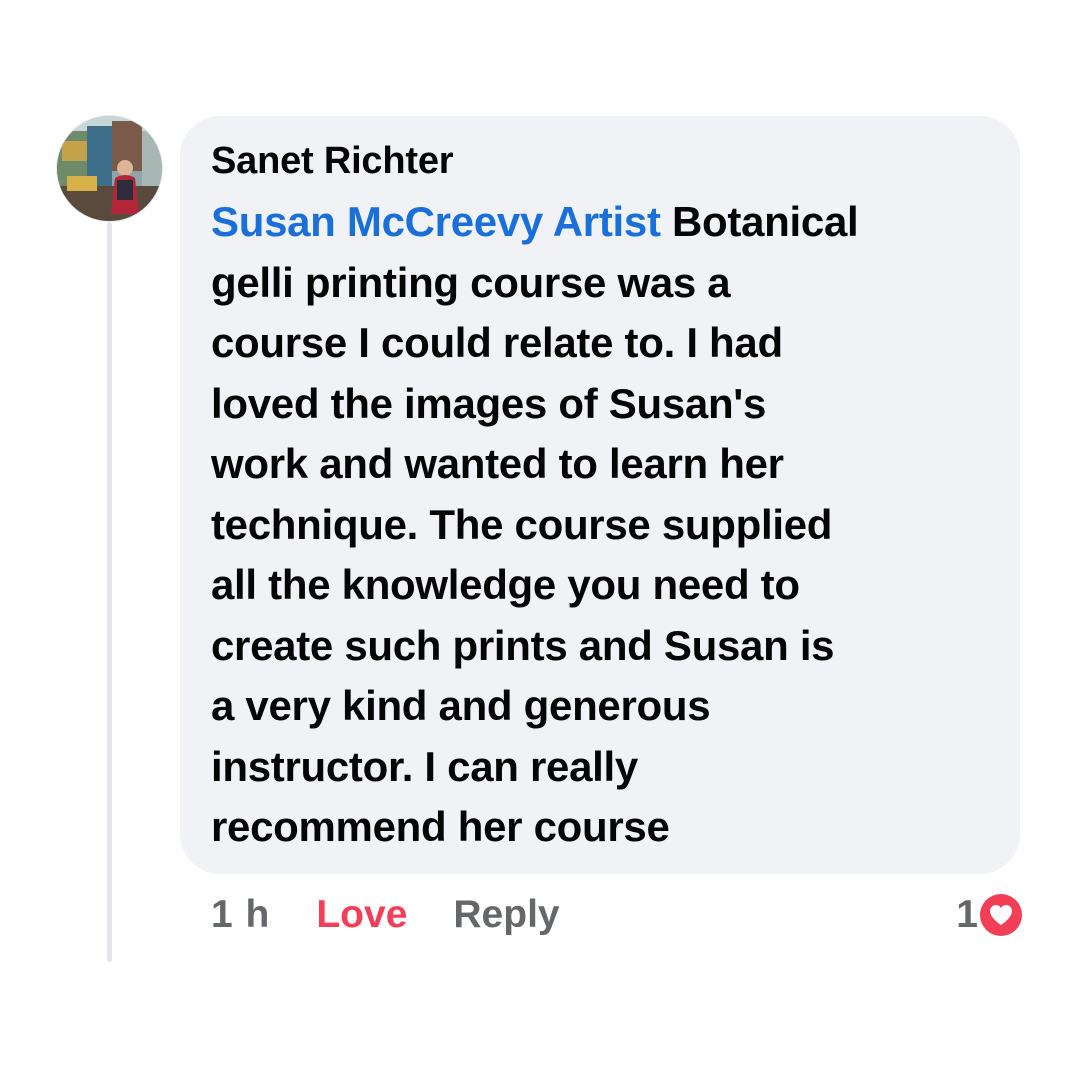 This screenshot has height=1080, width=1080. I want to click on thread-line, so click(109, 592).